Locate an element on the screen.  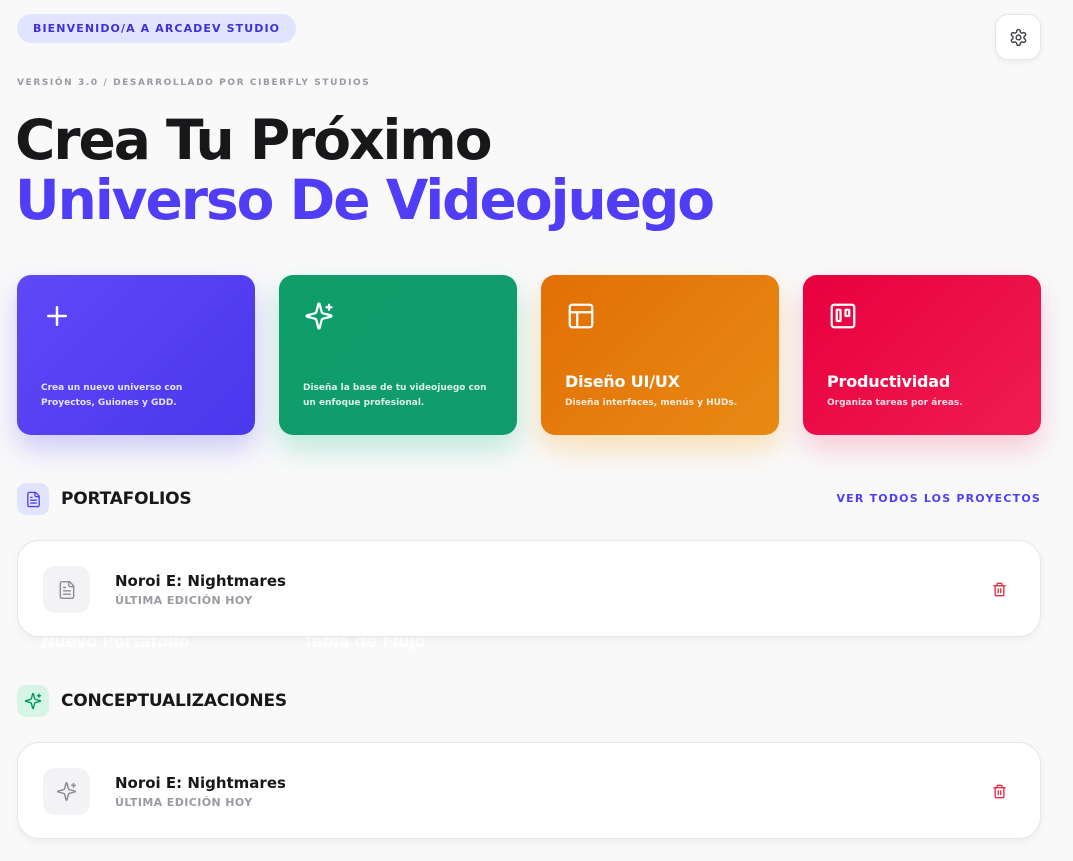
productivity-card: Productividad Organiza tareas por áreas. is located at coordinates (922, 355).